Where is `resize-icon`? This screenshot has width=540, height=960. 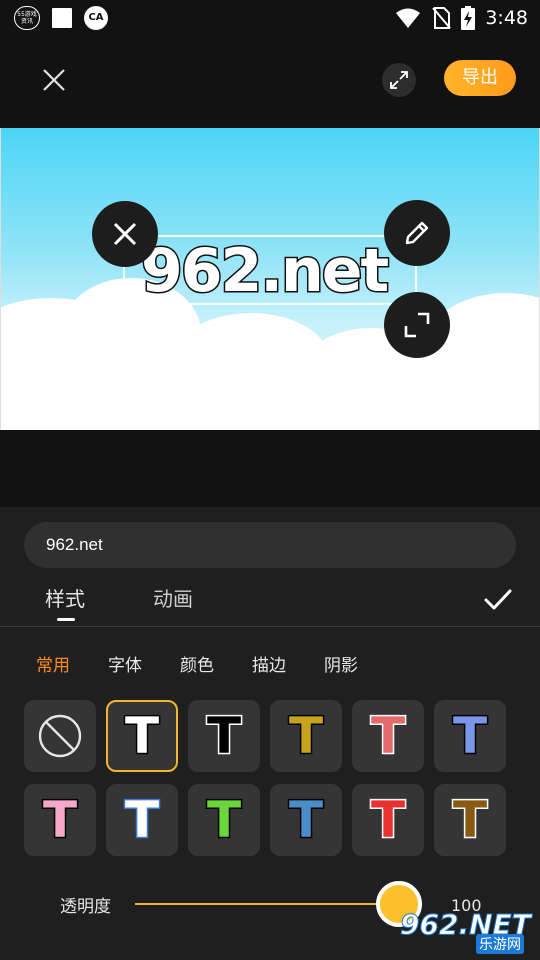
resize-icon is located at coordinates (417, 325).